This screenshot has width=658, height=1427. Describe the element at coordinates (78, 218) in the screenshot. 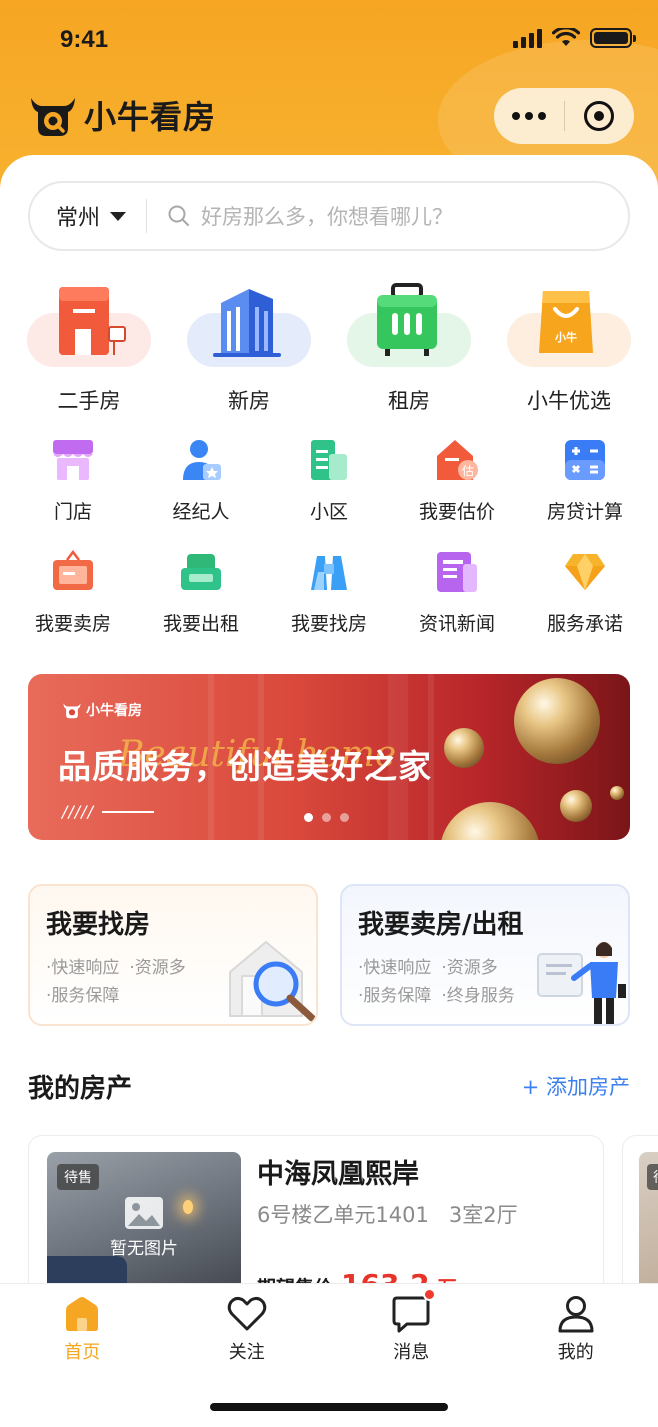

I see `city-label: 常州` at that location.